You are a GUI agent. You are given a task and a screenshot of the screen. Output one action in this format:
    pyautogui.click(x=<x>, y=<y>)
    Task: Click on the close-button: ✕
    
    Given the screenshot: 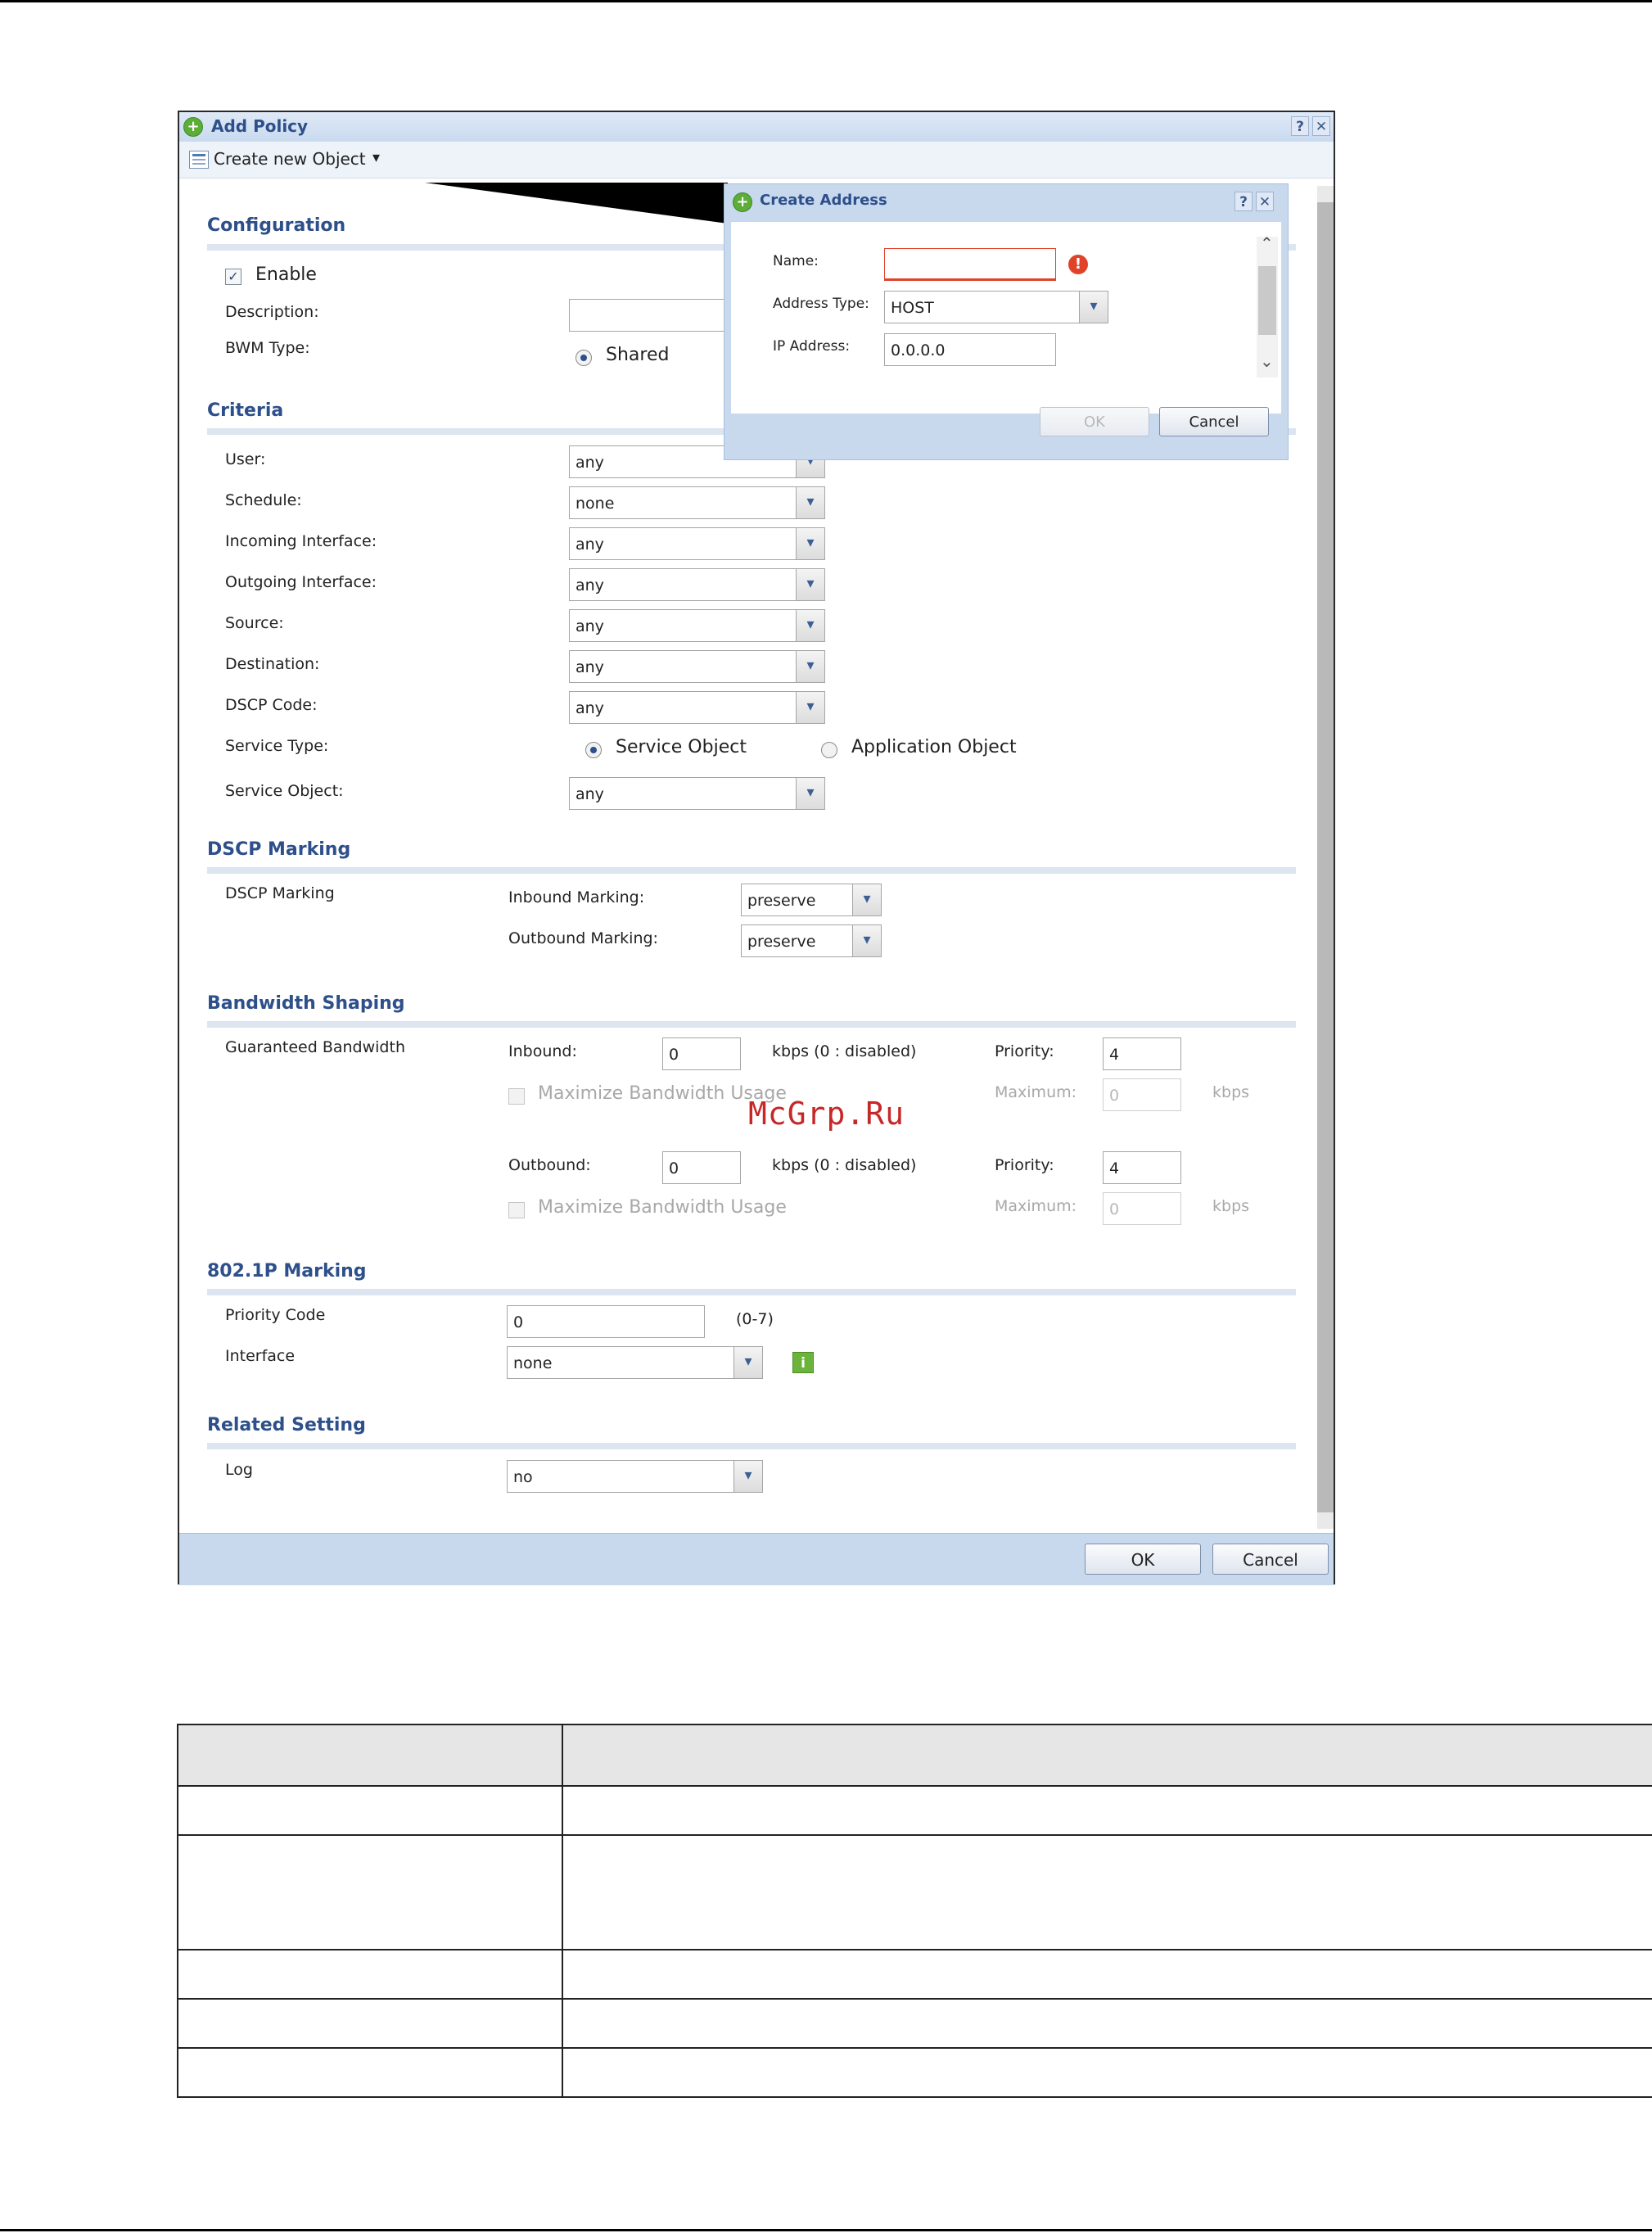 What is the action you would take?
    pyautogui.click(x=1321, y=126)
    